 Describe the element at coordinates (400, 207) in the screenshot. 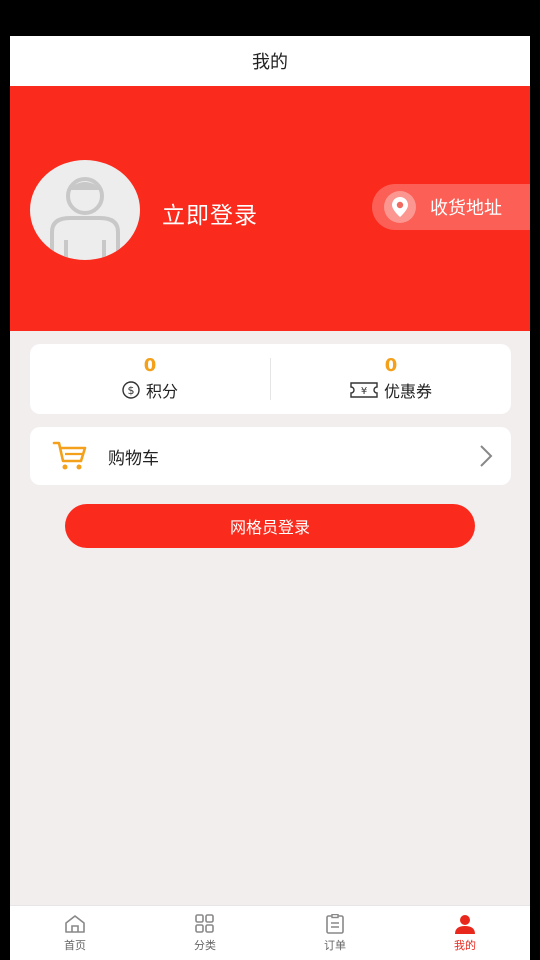

I see `location-pin-icon` at that location.